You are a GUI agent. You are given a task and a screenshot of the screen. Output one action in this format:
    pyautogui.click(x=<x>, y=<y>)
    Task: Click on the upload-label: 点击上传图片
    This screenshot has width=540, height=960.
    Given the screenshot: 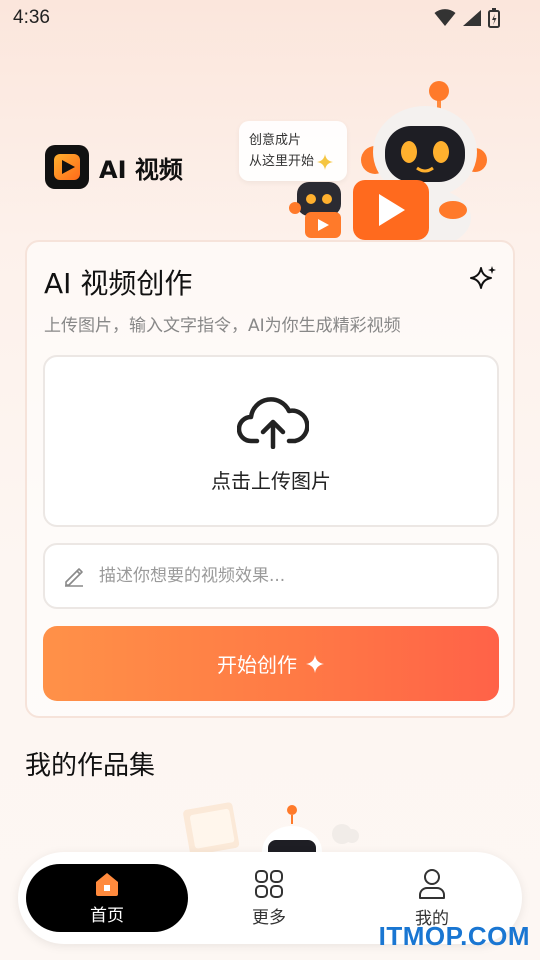 What is the action you would take?
    pyautogui.click(x=271, y=481)
    